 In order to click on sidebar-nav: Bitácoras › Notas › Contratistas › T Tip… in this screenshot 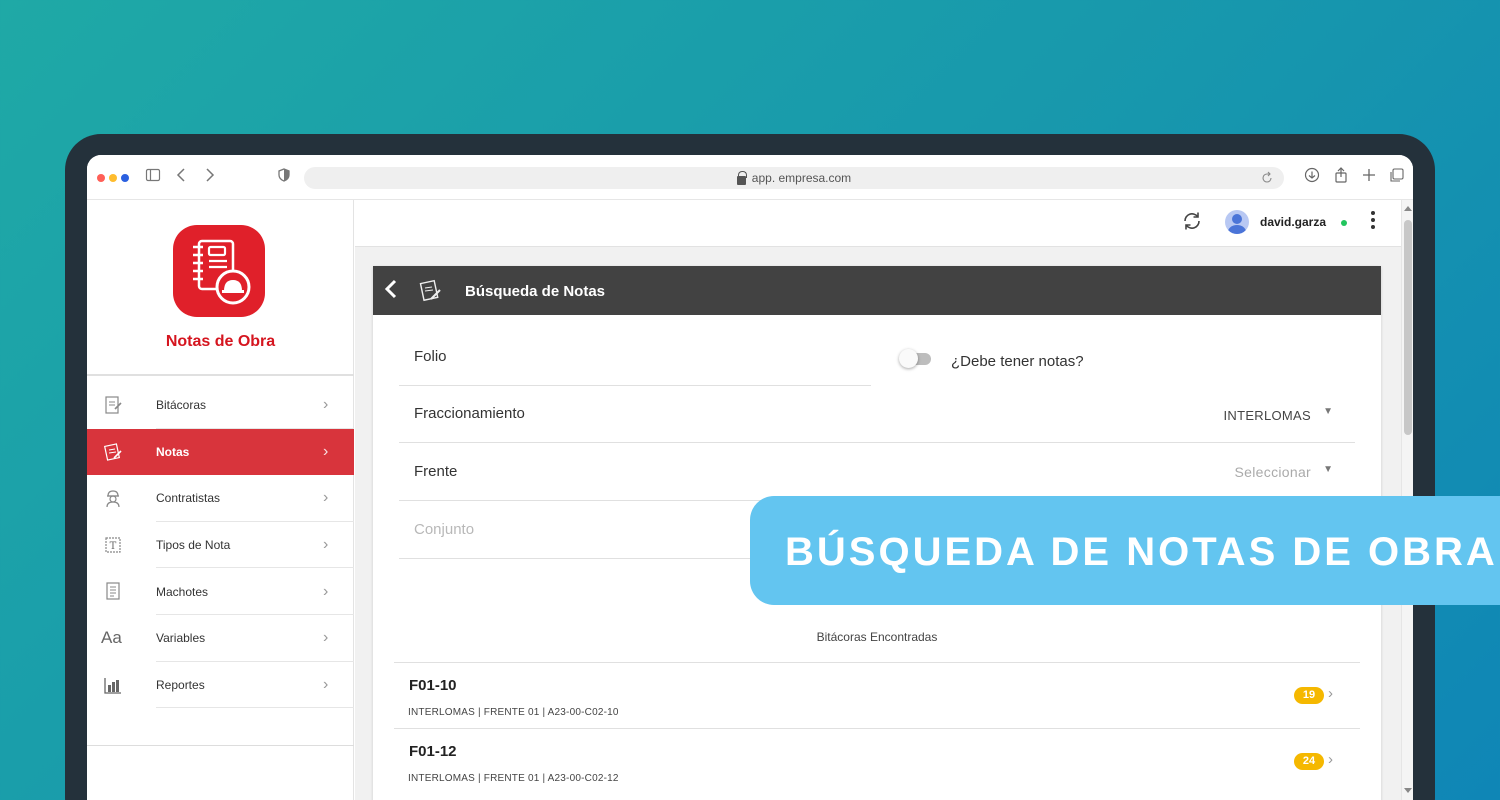, I will do `click(220, 545)`.